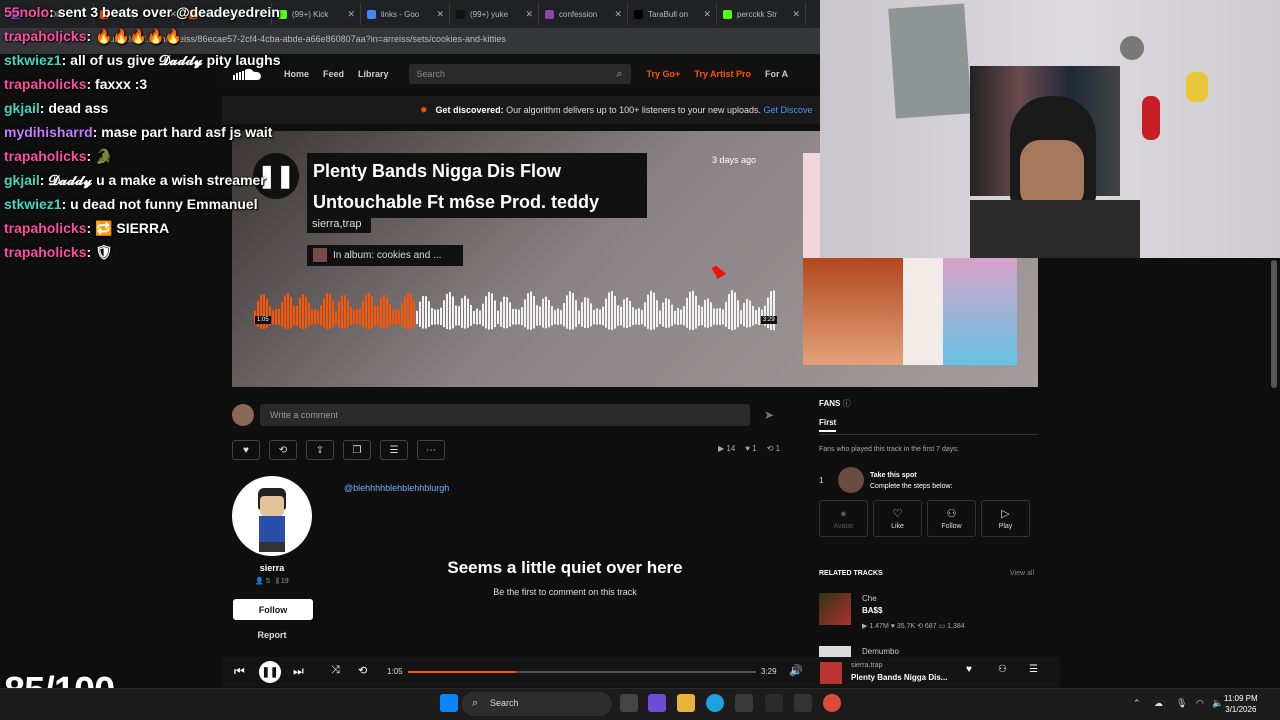  What do you see at coordinates (519, 74) in the screenshot?
I see `search-input: Search ⌕` at bounding box center [519, 74].